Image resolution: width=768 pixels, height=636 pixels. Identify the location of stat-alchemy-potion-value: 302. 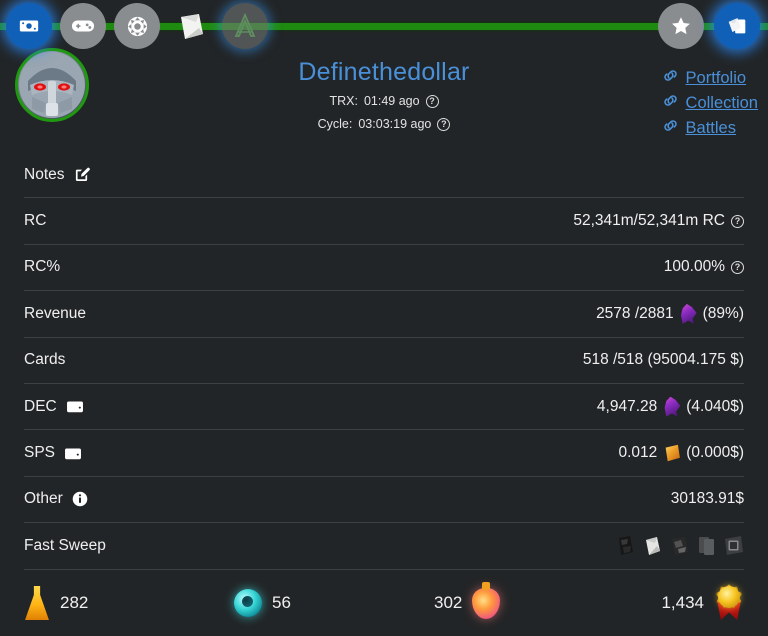
(448, 603).